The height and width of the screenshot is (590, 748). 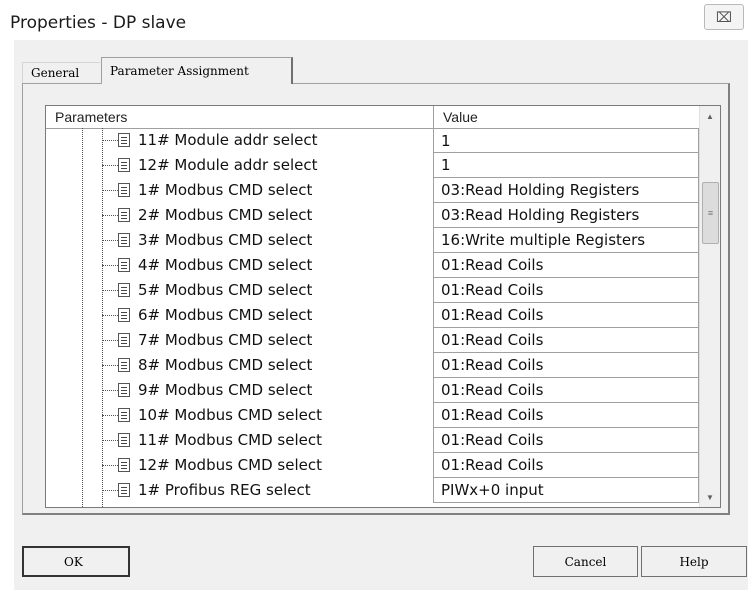 I want to click on parameter-row: 1# Profibus REG select PIWx+0 input, so click(x=373, y=490).